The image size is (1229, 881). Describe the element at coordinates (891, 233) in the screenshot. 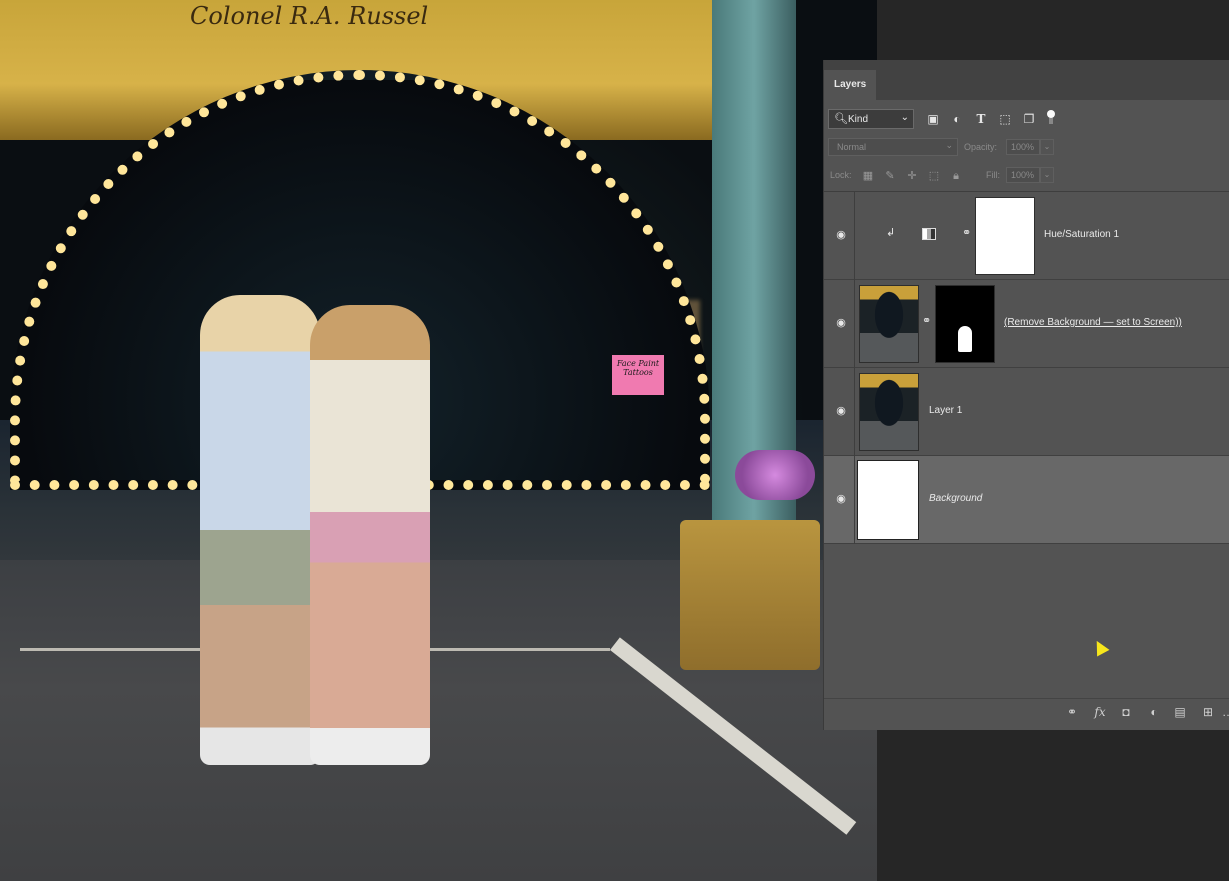

I see `clipping-arrow-icon: ↲` at that location.